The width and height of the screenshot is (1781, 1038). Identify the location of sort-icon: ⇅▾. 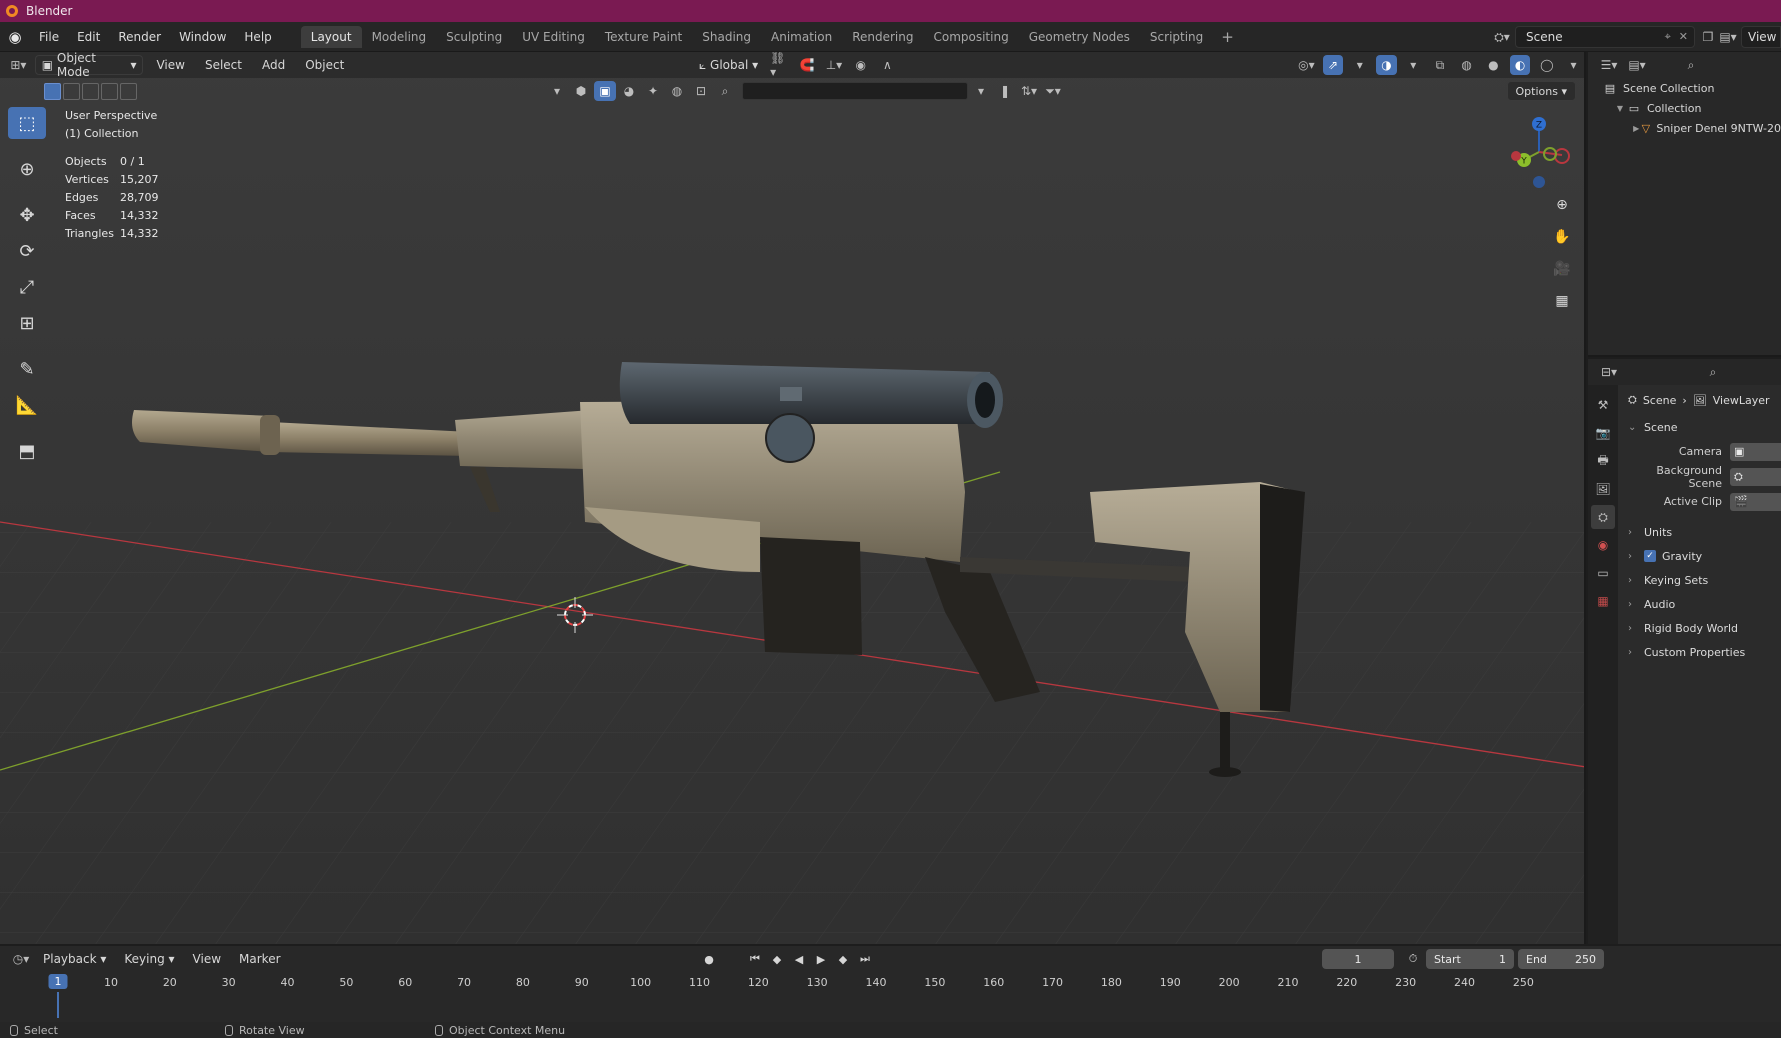
(1029, 91).